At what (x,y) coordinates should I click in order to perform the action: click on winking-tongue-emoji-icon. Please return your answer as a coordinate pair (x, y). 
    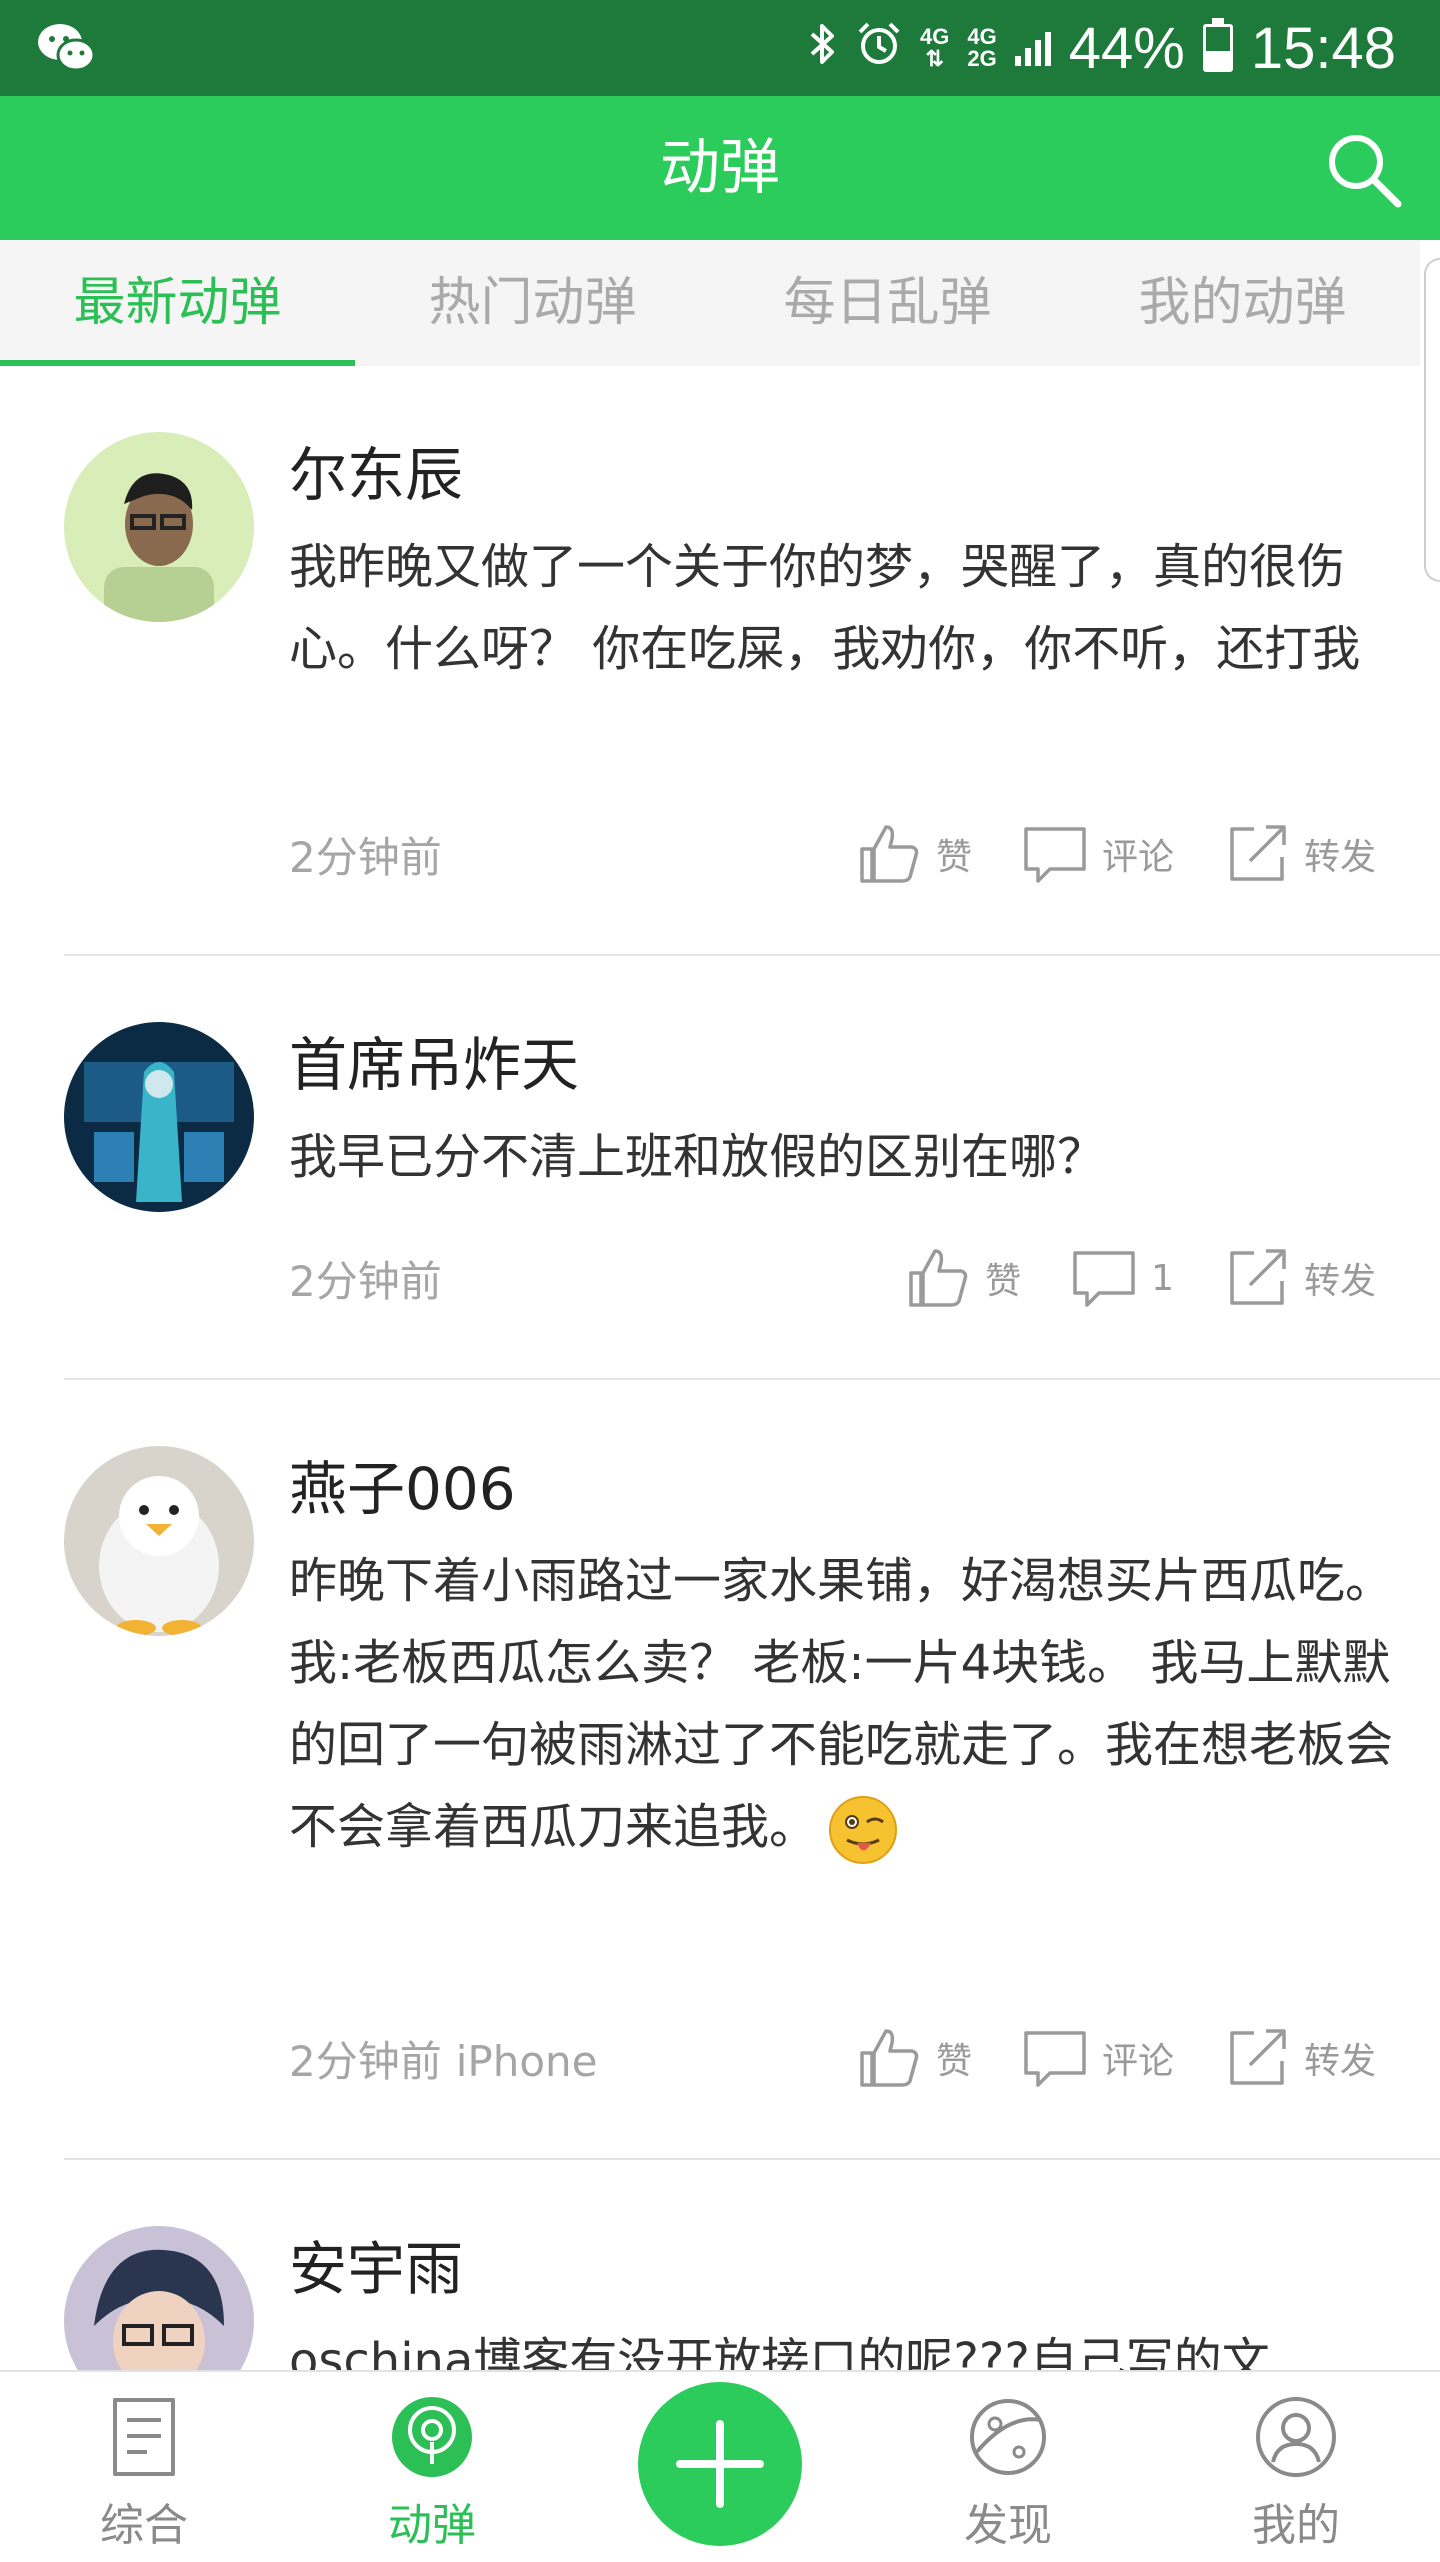
    Looking at the image, I should click on (863, 1830).